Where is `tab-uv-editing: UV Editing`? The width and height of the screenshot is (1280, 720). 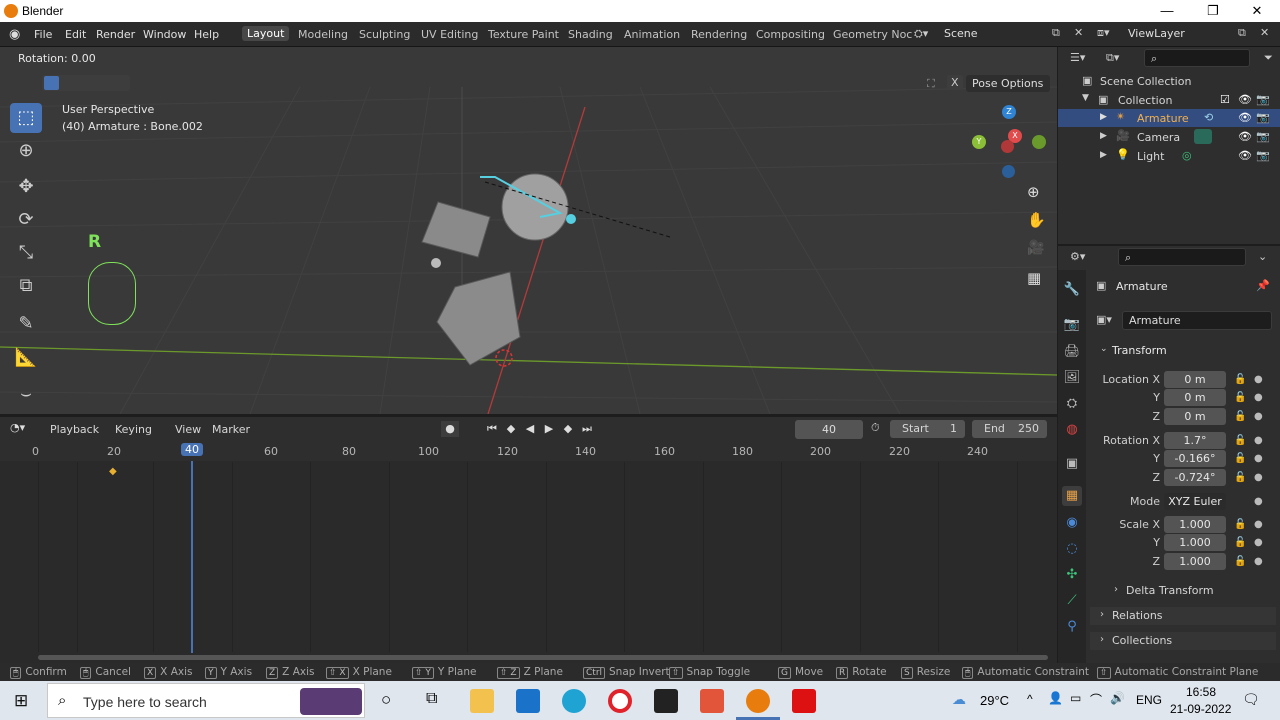 tab-uv-editing: UV Editing is located at coordinates (449, 34).